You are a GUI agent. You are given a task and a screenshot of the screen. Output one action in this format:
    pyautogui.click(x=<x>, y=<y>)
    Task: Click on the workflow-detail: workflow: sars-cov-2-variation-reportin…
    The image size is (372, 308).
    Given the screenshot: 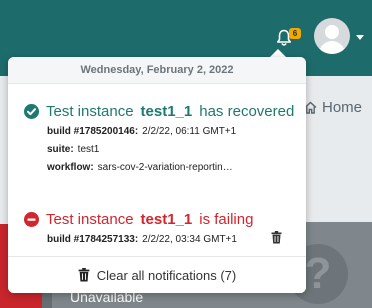 What is the action you would take?
    pyautogui.click(x=140, y=167)
    